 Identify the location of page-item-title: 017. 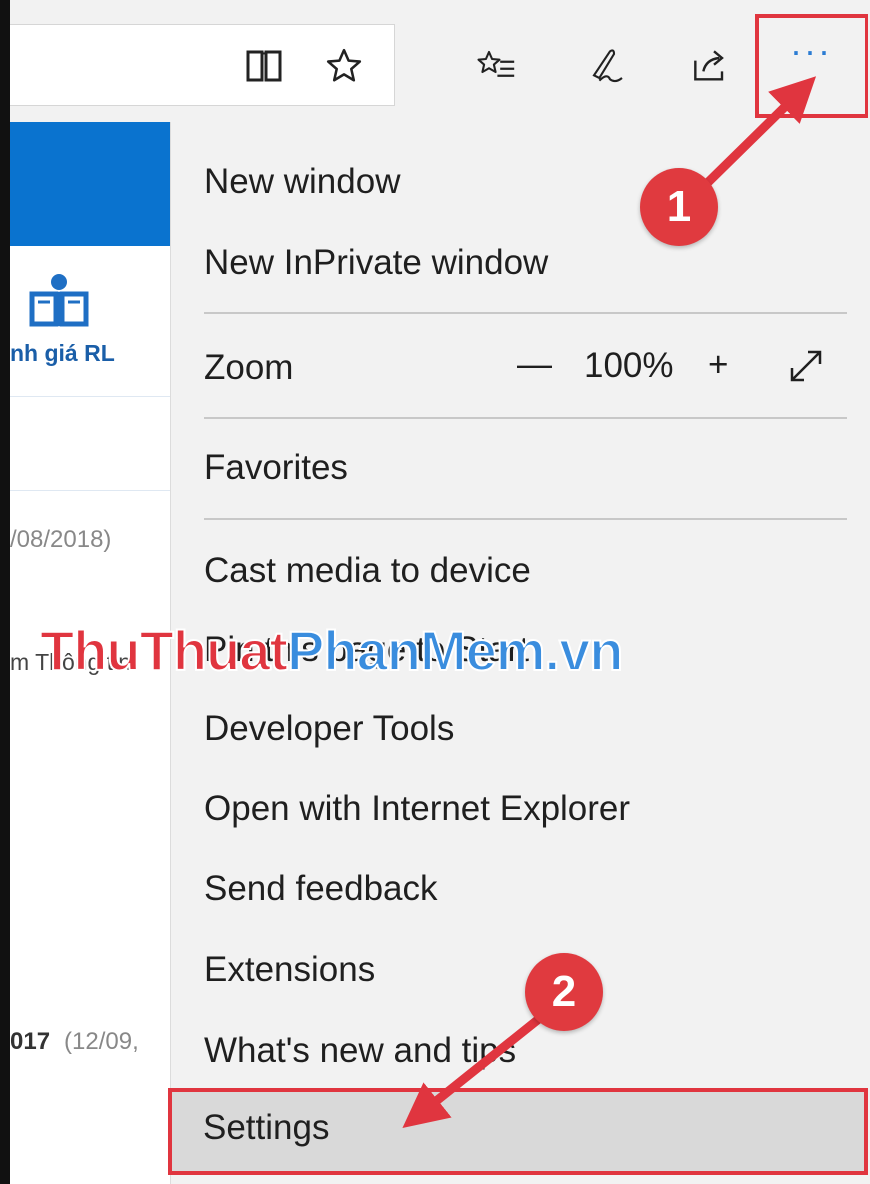
(30, 1041).